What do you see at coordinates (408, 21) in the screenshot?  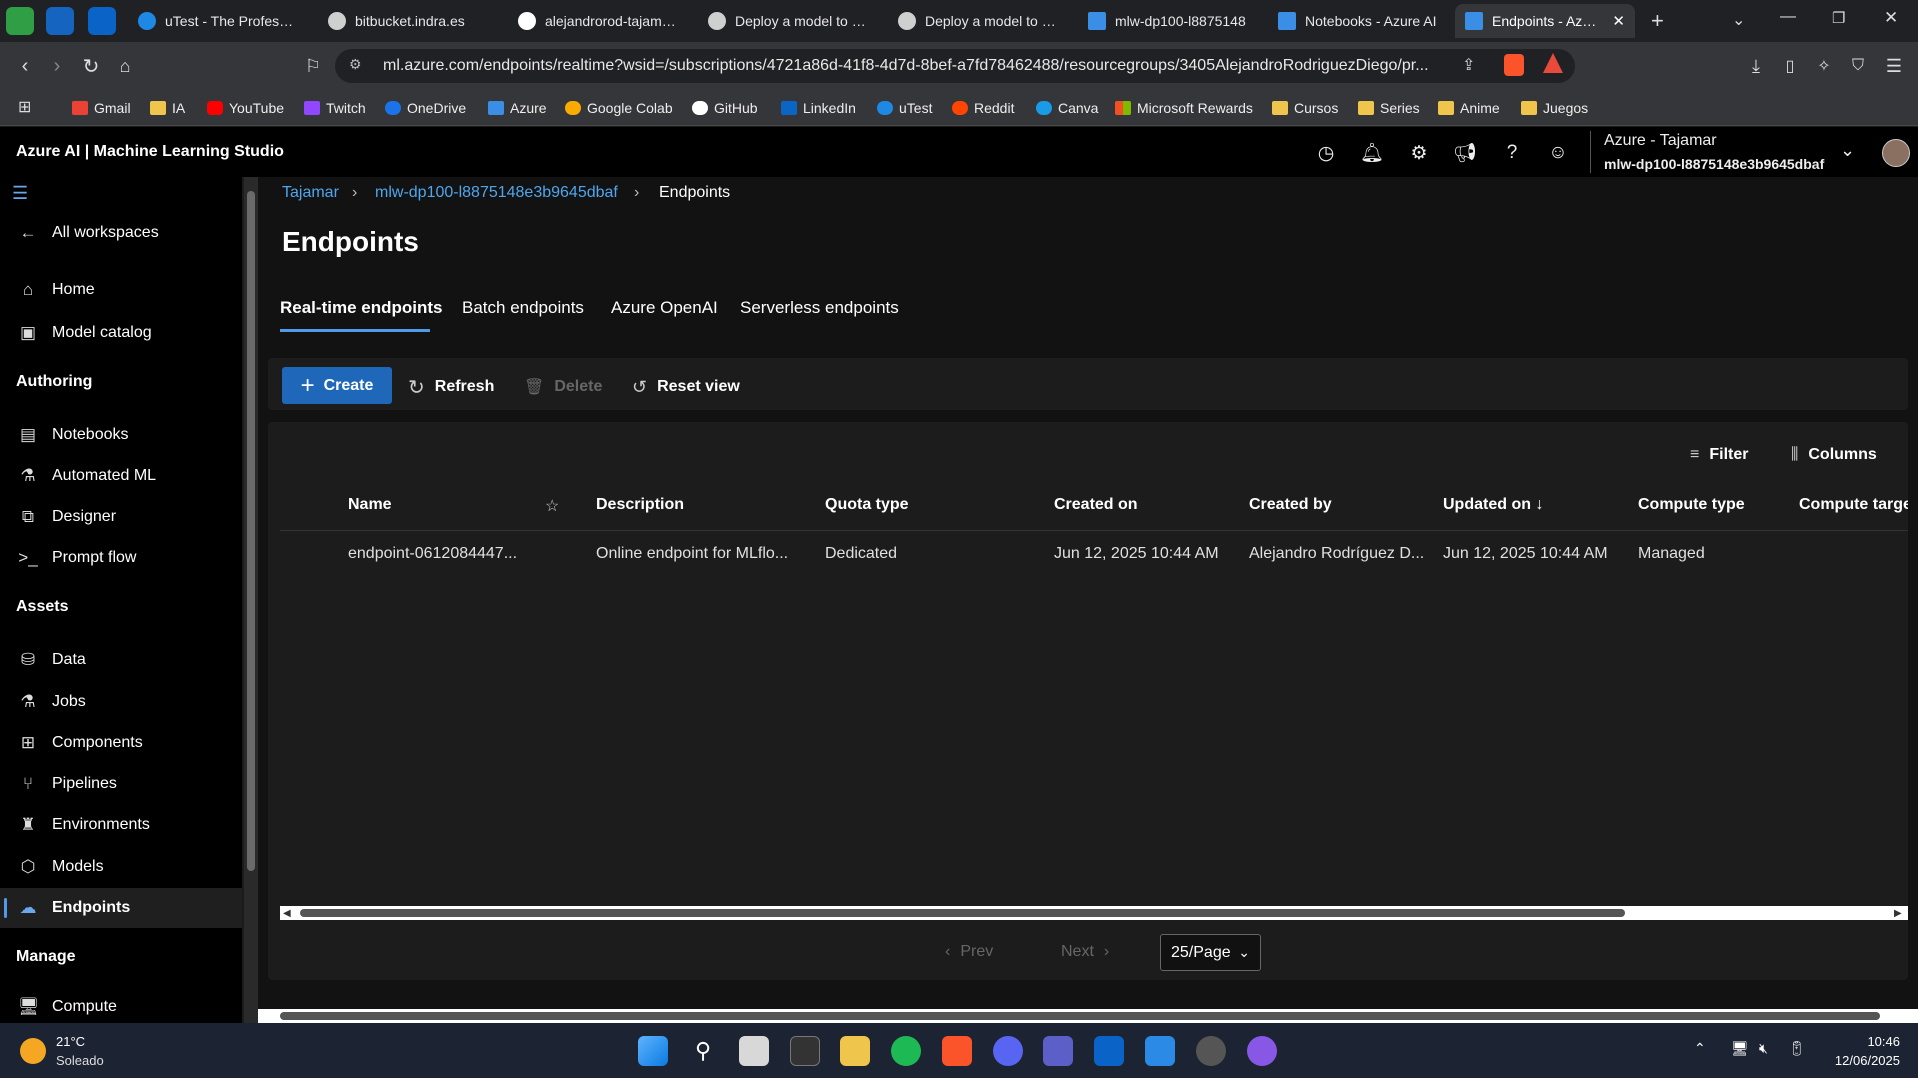 I see `browser-tab: bitbucket.indra.es` at bounding box center [408, 21].